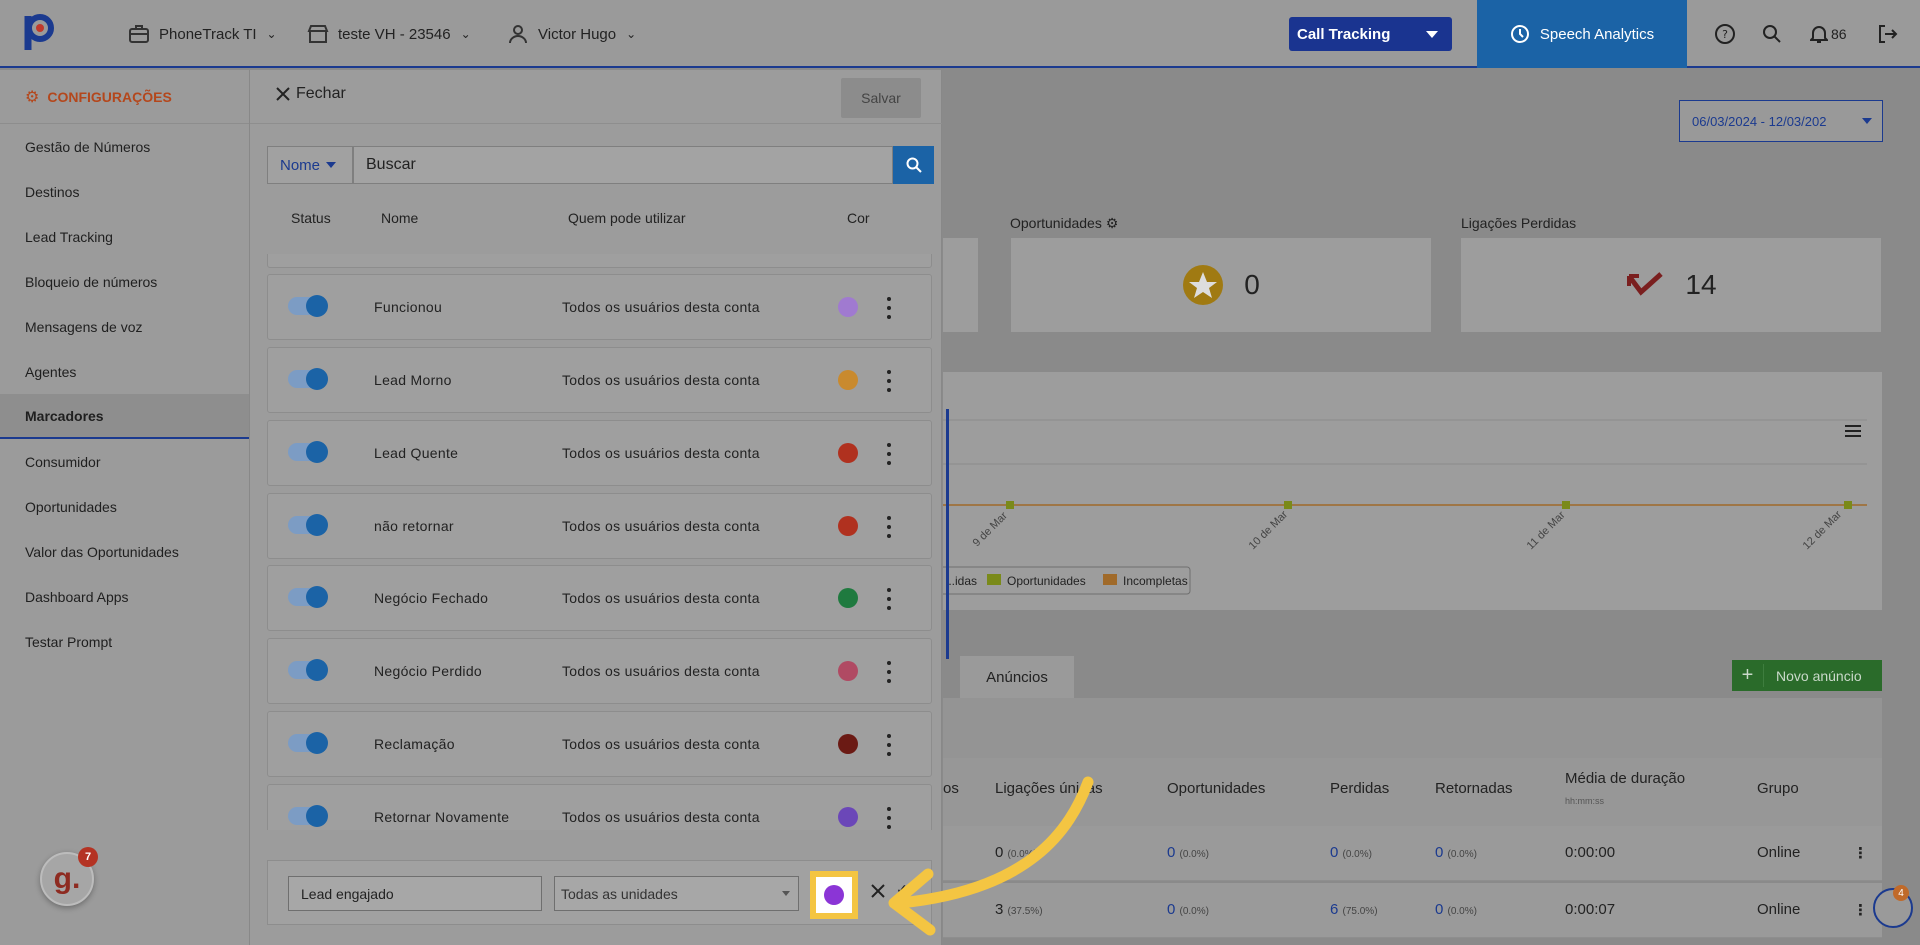 Image resolution: width=1920 pixels, height=945 pixels. What do you see at coordinates (1725, 34) in the screenshot?
I see `help-icon: ?` at bounding box center [1725, 34].